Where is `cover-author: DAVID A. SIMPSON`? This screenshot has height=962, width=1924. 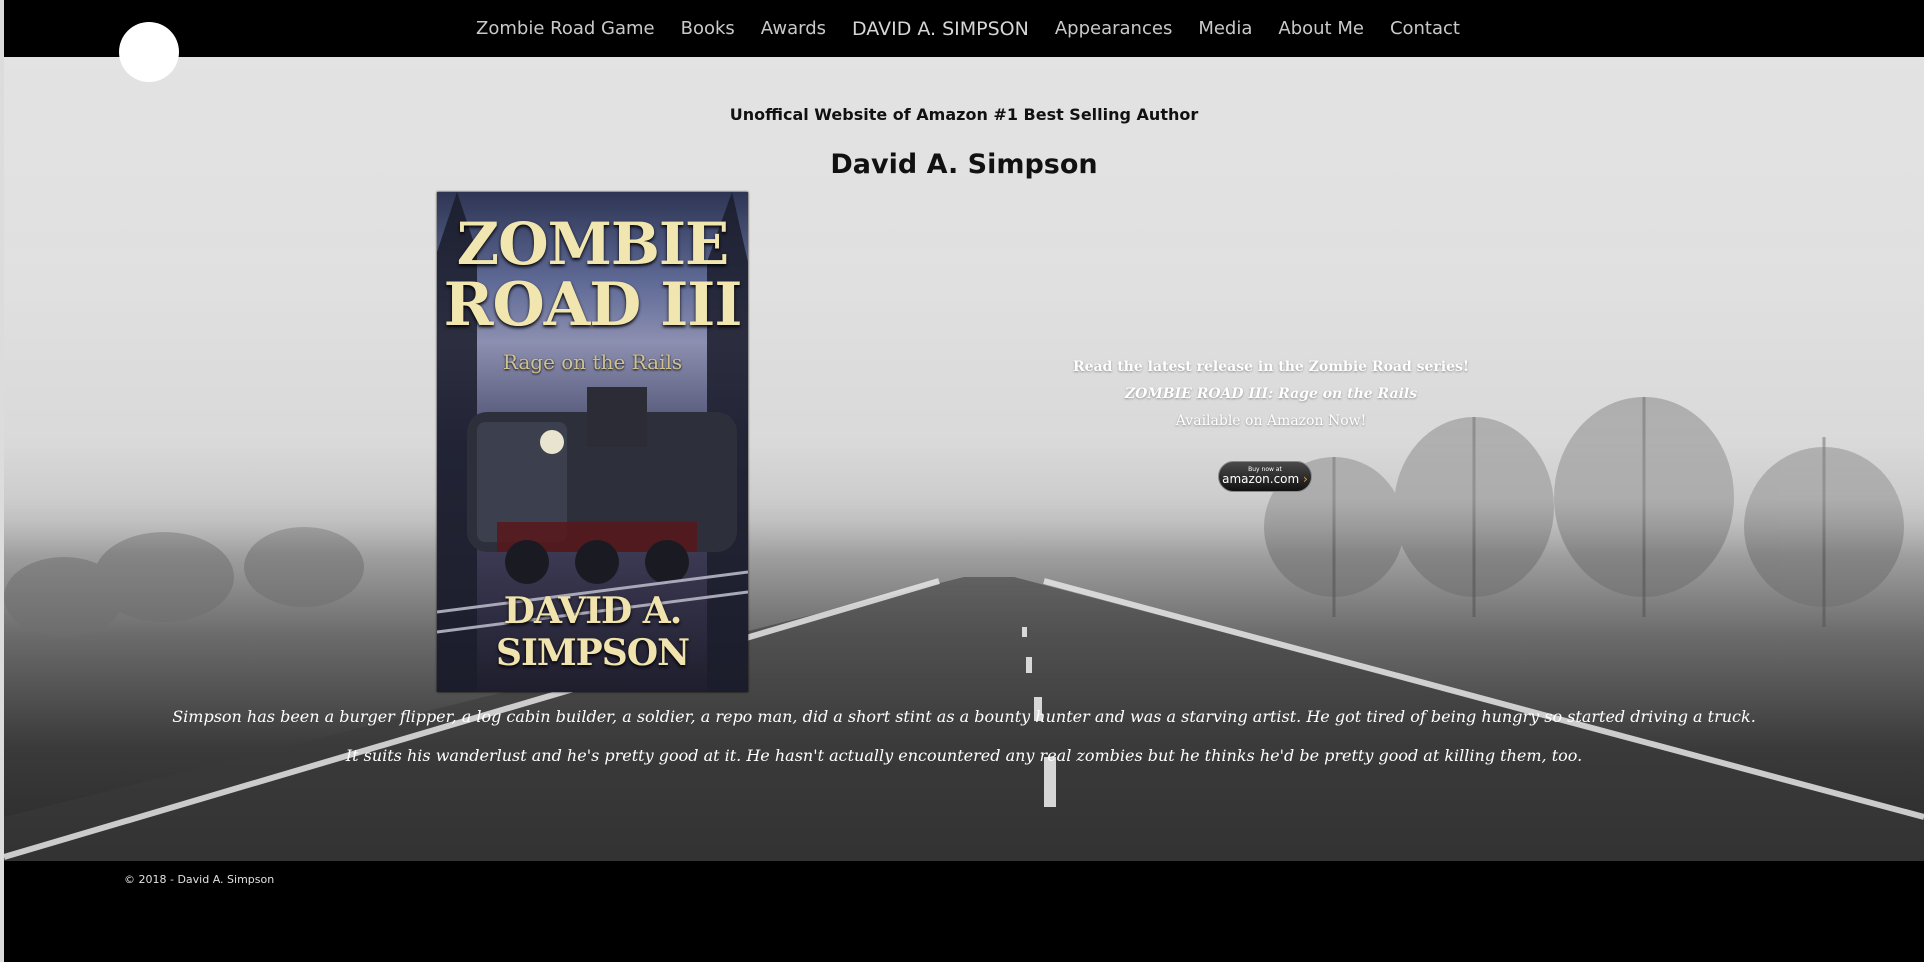 cover-author: DAVID A. SIMPSON is located at coordinates (592, 632).